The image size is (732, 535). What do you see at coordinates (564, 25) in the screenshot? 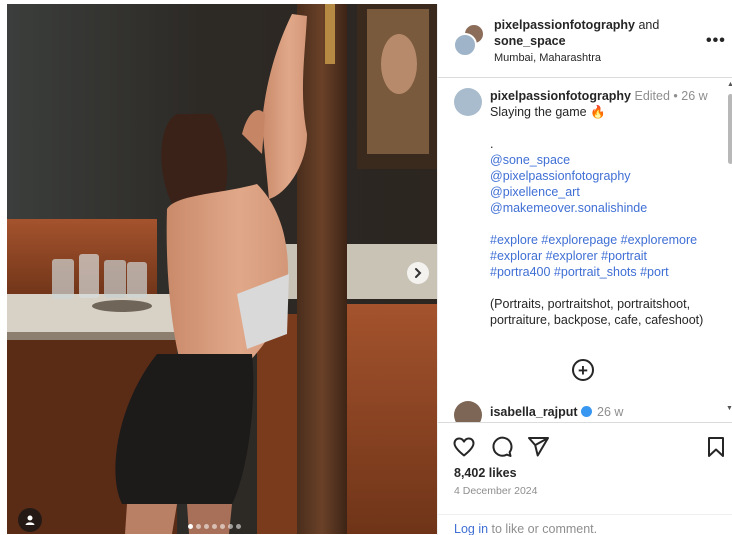
I see `author-username: pixelpassionfotography` at bounding box center [564, 25].